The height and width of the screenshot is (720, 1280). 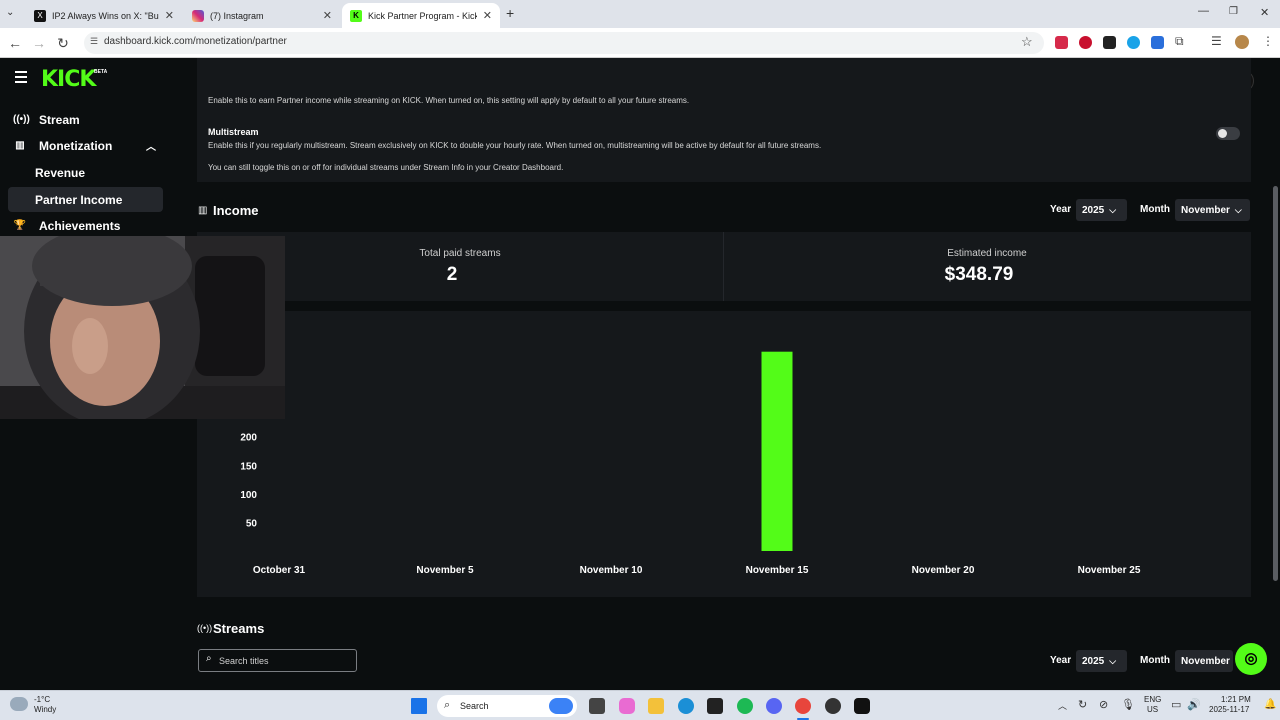 I want to click on discord-icon, so click(x=774, y=706).